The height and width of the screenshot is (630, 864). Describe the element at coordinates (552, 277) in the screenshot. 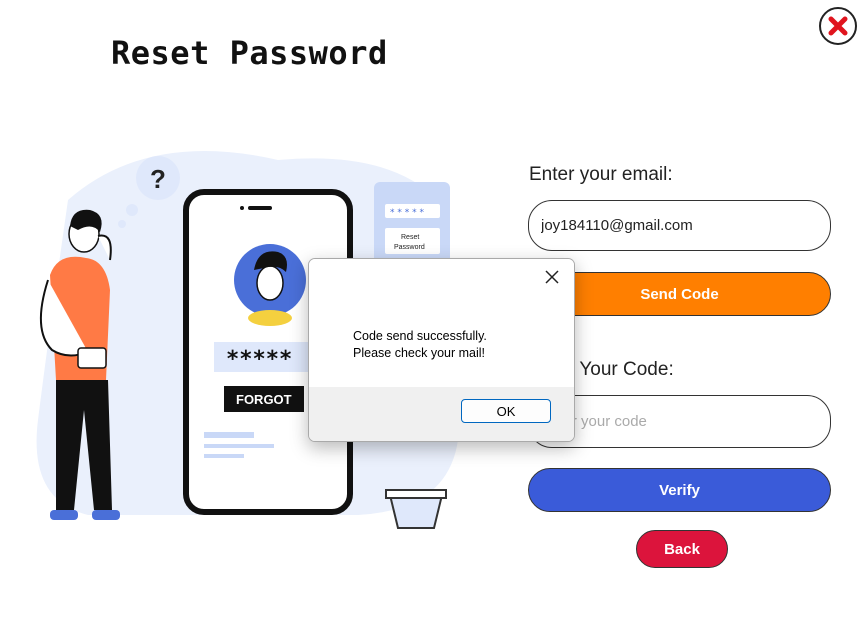

I see `dialog-close-icon` at that location.